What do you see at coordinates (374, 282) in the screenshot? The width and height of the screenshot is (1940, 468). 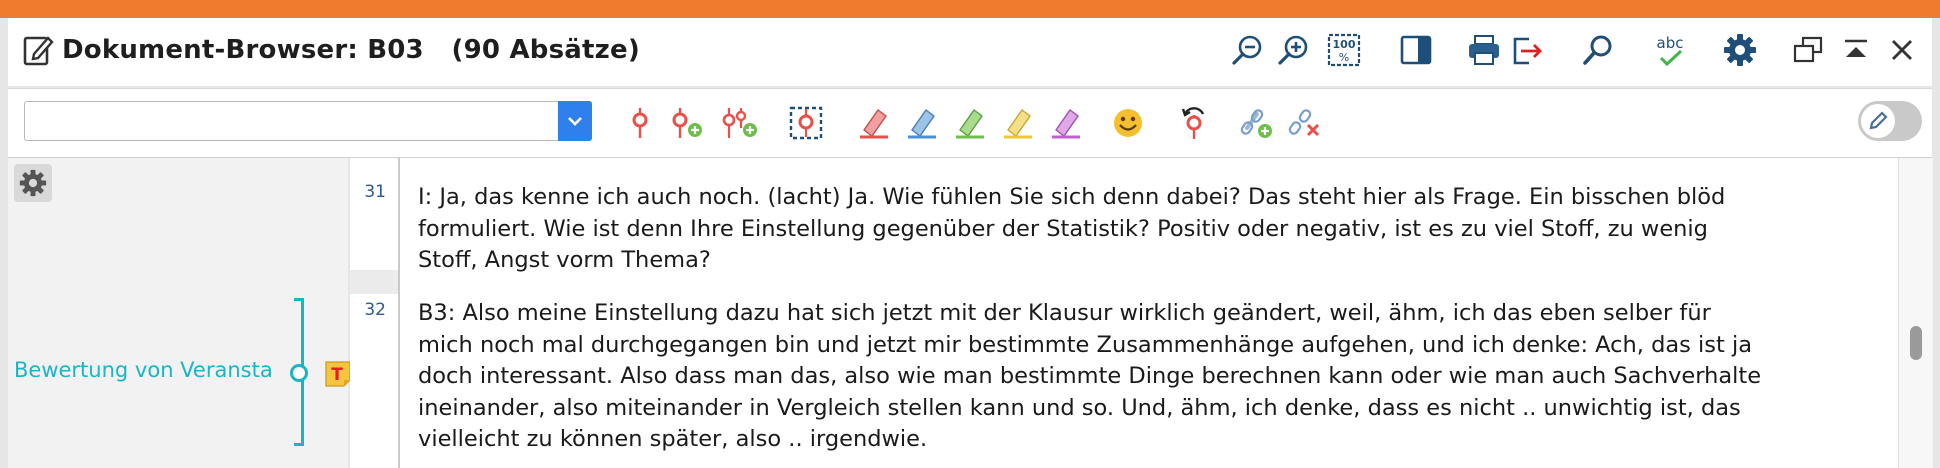 I see `paragraph-separator` at bounding box center [374, 282].